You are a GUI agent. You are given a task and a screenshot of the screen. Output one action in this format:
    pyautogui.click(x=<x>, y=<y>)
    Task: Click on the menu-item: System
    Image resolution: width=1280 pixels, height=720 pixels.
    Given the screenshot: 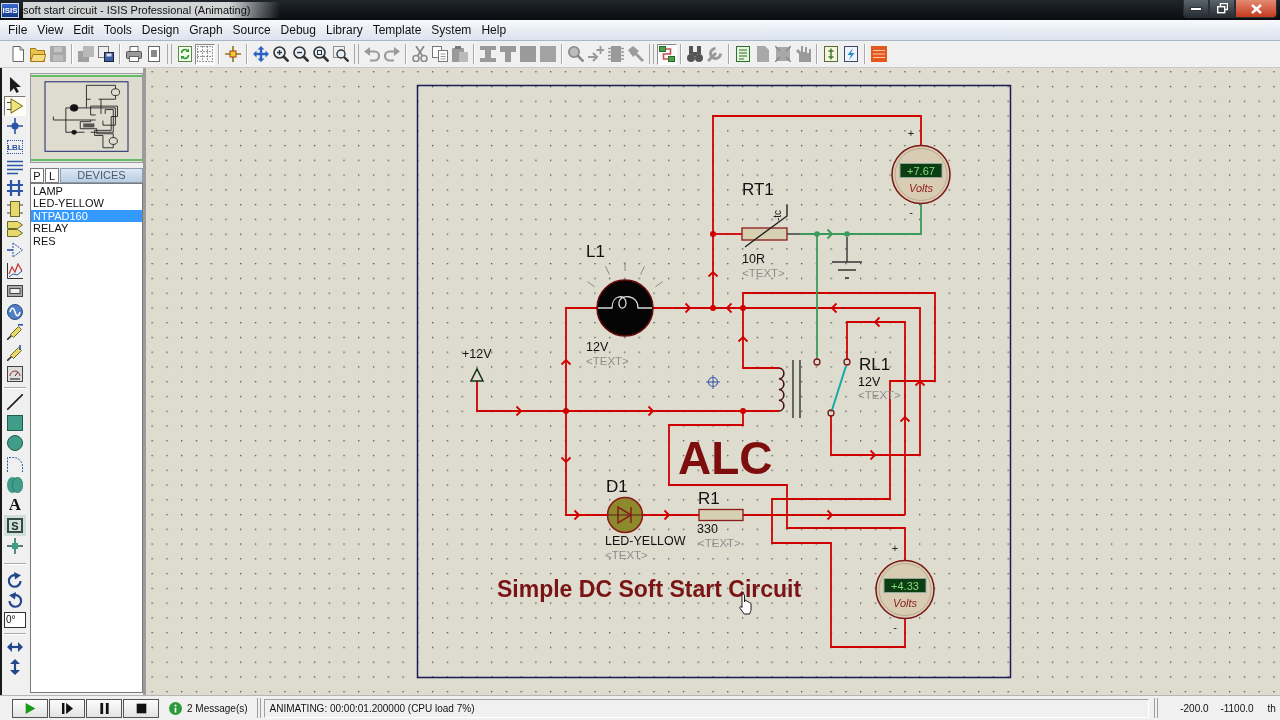 What is the action you would take?
    pyautogui.click(x=451, y=30)
    